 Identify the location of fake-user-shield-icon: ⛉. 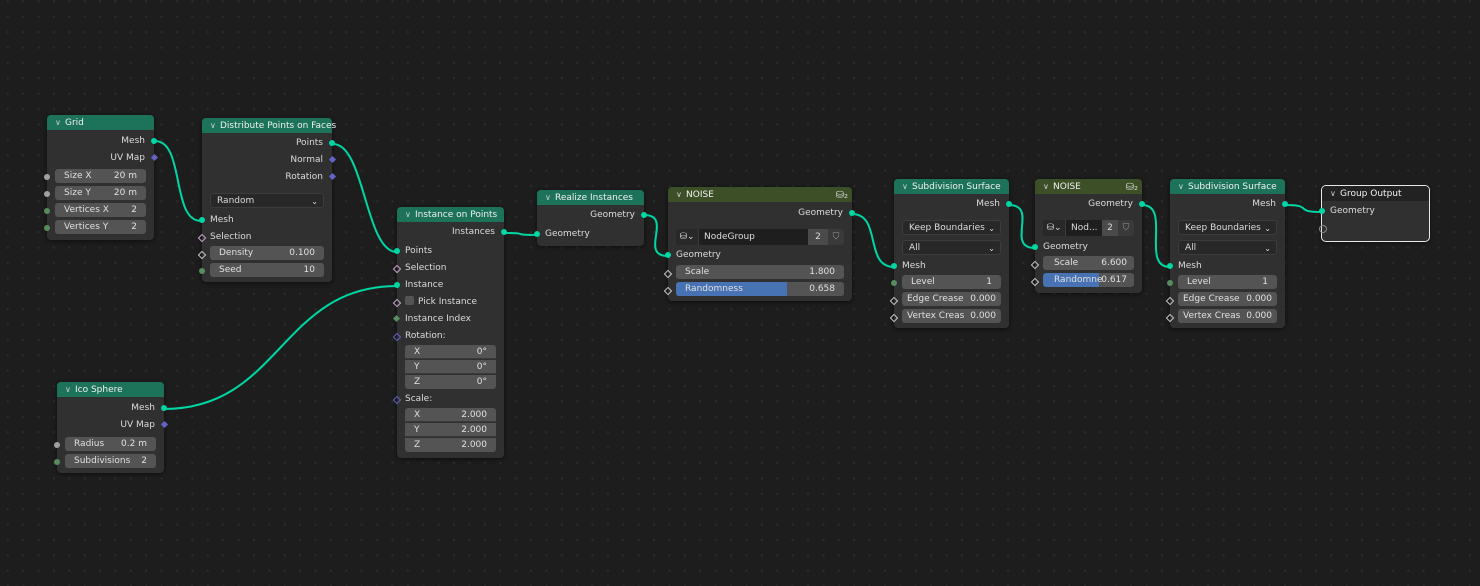
(1126, 228).